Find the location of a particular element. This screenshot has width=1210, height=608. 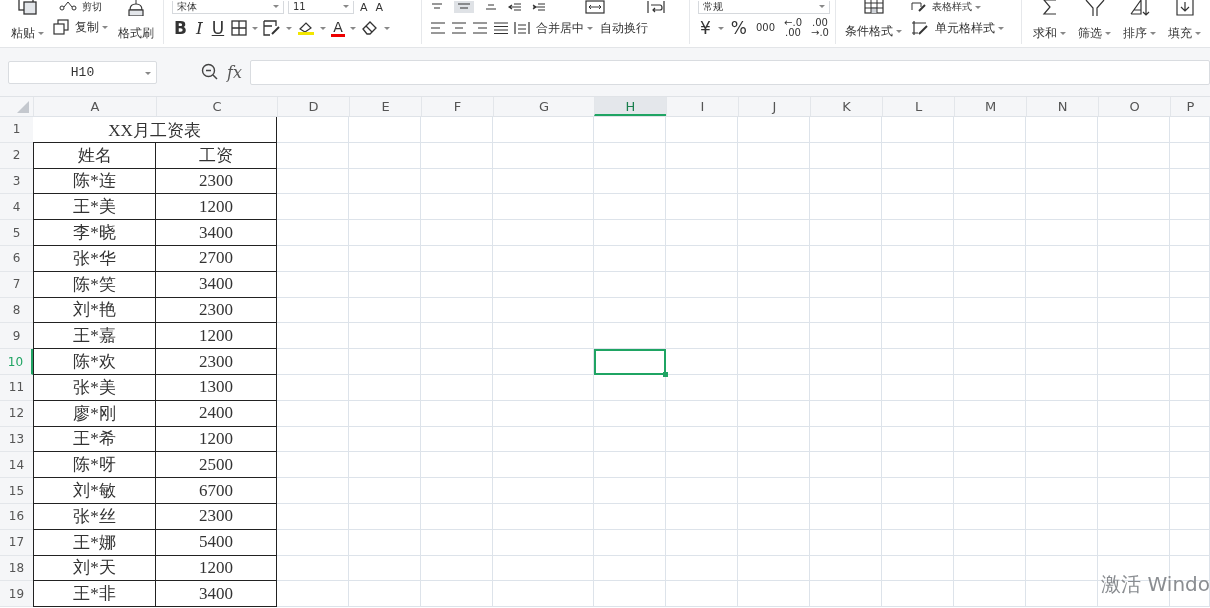

decrease-font-button: A is located at coordinates (379, 7).